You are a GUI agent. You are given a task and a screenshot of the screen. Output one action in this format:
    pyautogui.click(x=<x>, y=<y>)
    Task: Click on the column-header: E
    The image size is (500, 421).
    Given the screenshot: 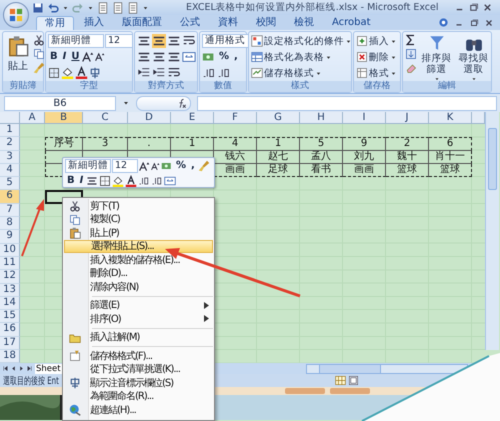 What is the action you would take?
    pyautogui.click(x=192, y=118)
    